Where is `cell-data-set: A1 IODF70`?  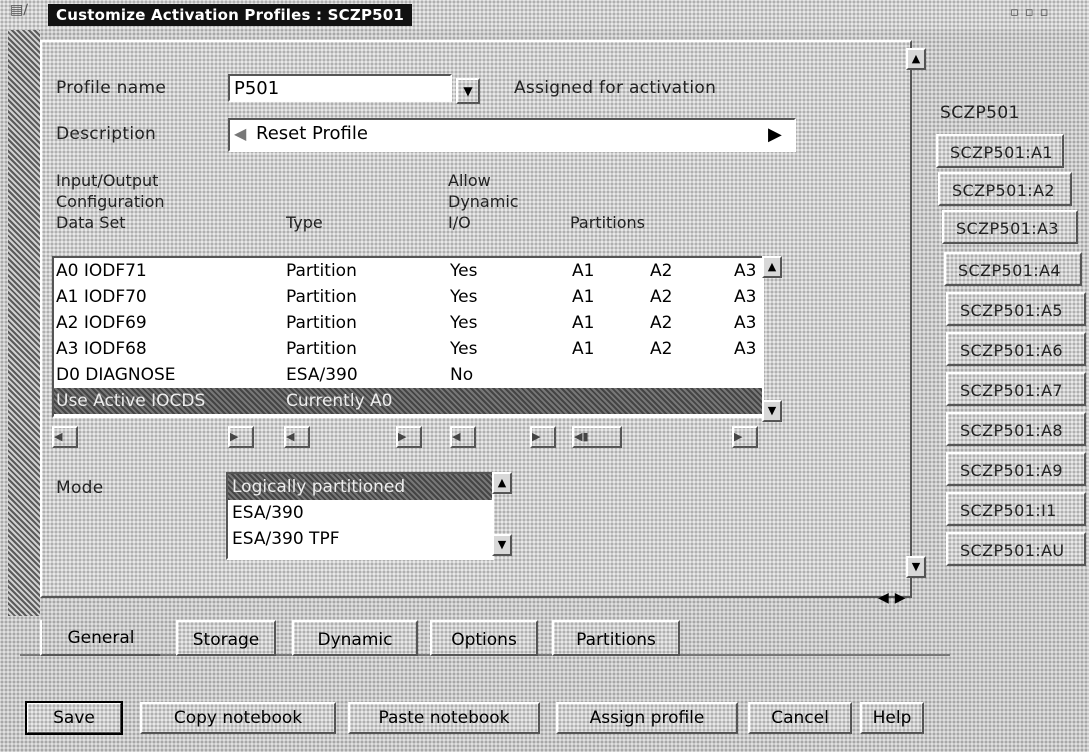
cell-data-set: A1 IODF70 is located at coordinates (101, 297).